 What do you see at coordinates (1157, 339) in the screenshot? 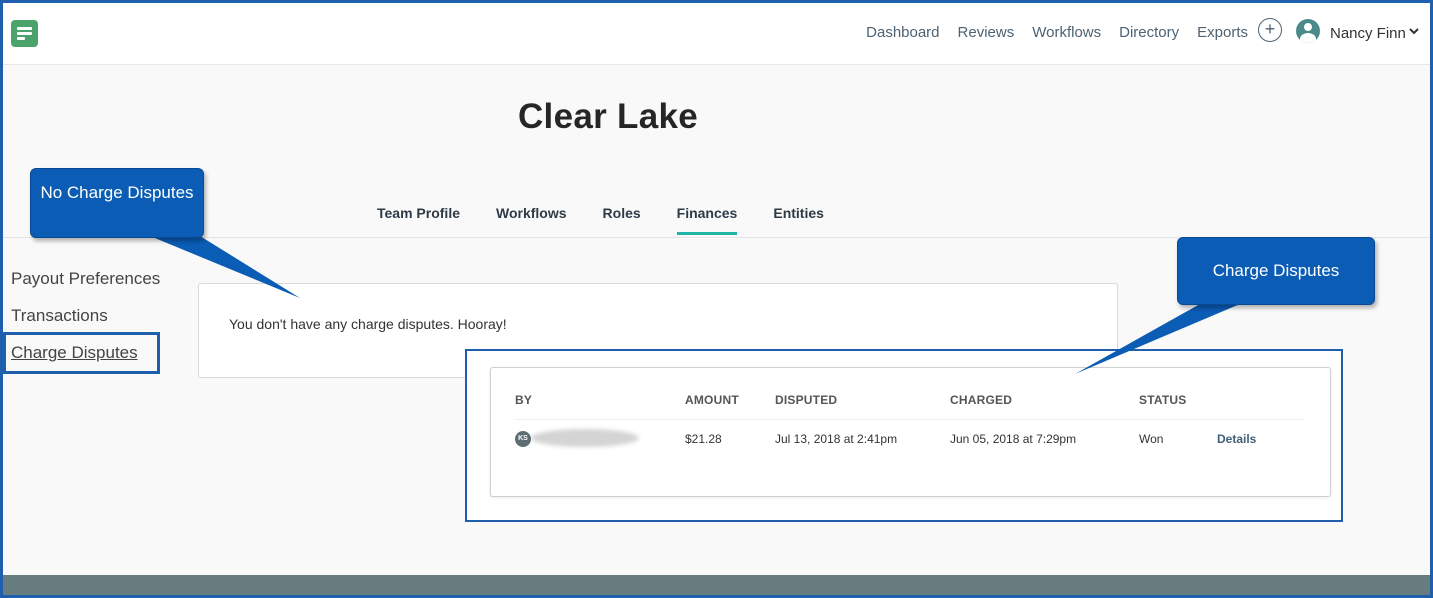
I see `callout-pointer-disputes` at bounding box center [1157, 339].